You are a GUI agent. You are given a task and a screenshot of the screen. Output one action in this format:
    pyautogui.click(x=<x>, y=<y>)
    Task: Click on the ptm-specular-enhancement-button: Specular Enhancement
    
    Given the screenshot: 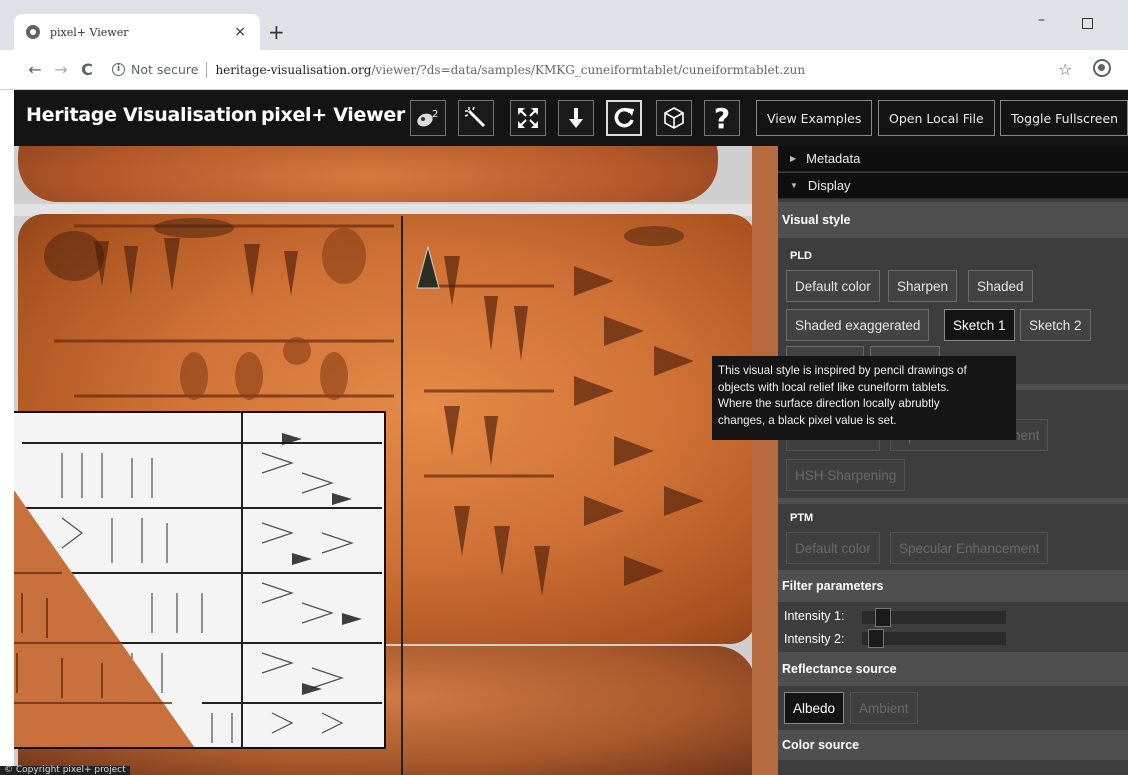 What is the action you would take?
    pyautogui.click(x=969, y=548)
    